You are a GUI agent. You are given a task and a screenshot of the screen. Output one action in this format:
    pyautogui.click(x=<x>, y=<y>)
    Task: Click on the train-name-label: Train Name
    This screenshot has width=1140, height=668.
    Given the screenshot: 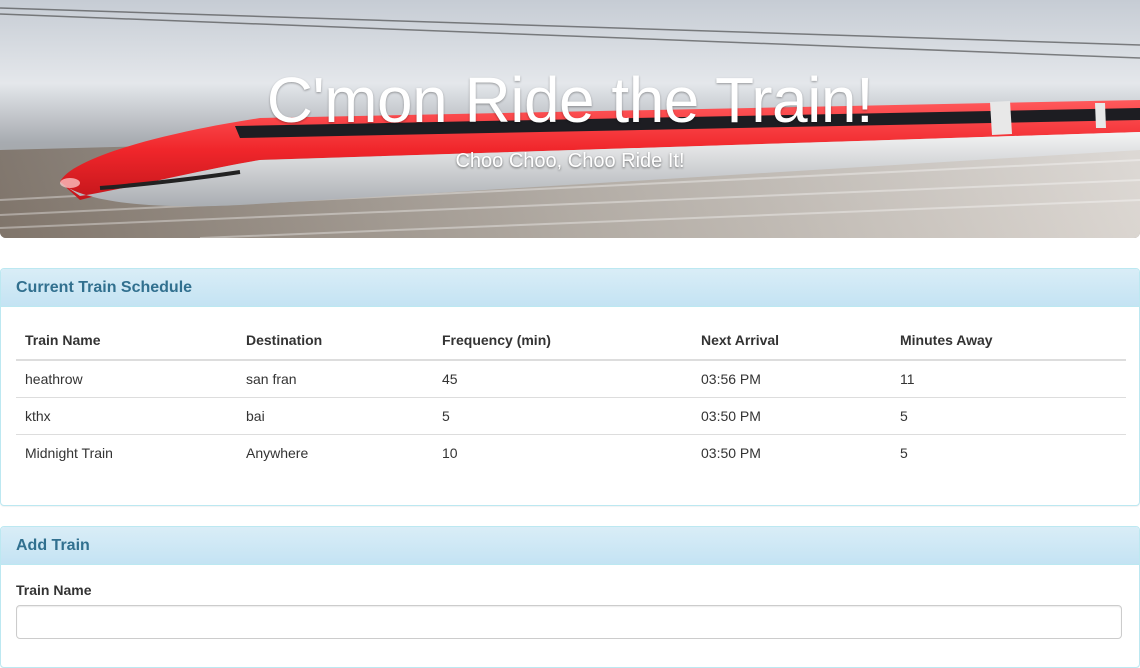 What is the action you would take?
    pyautogui.click(x=54, y=590)
    